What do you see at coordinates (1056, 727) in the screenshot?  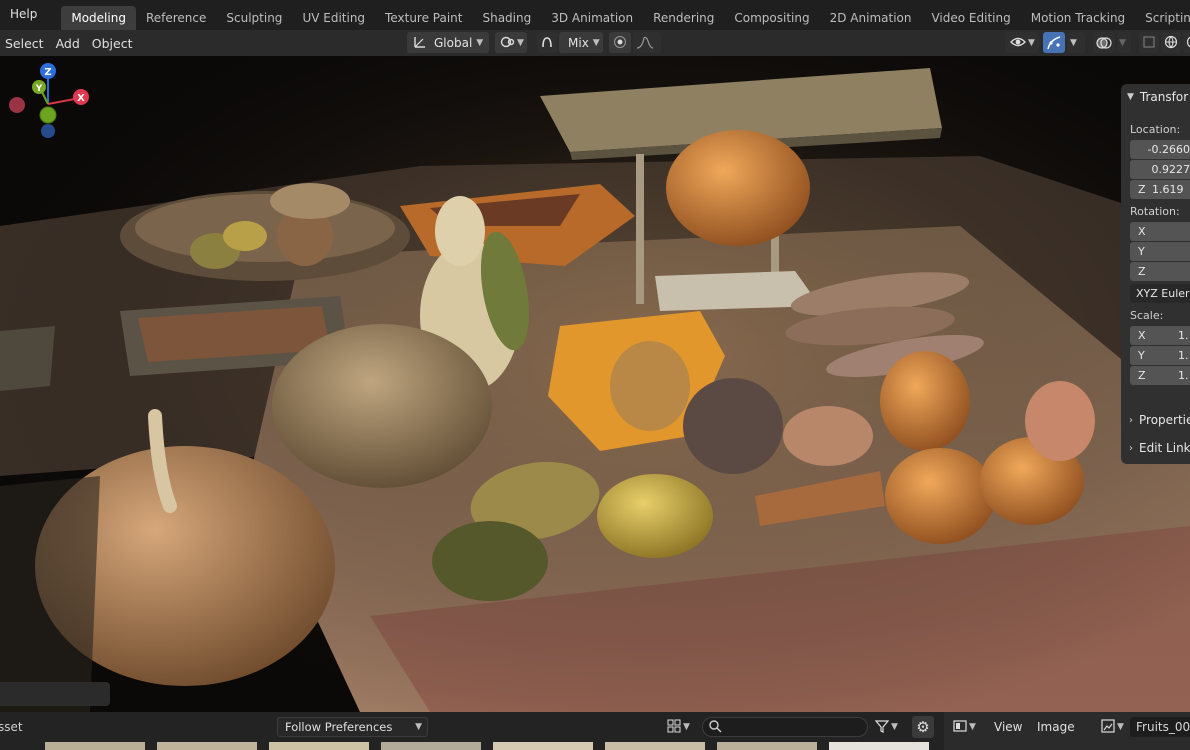 I see `image-menu: Image` at bounding box center [1056, 727].